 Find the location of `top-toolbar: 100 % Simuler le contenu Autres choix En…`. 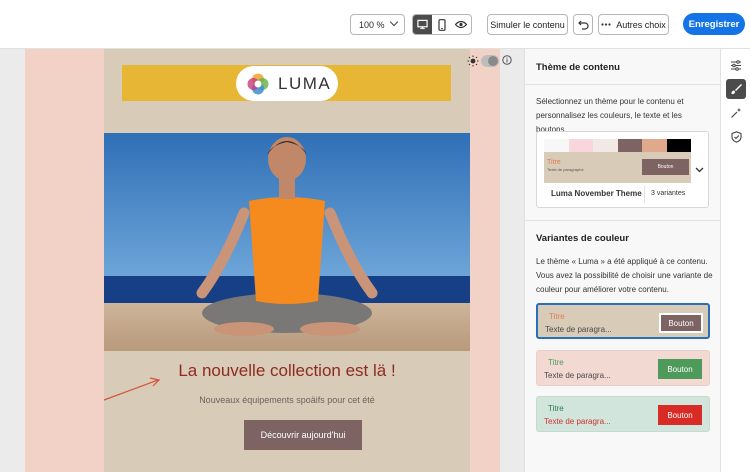

top-toolbar: 100 % Simuler le contenu Autres choix En… is located at coordinates (375, 24).